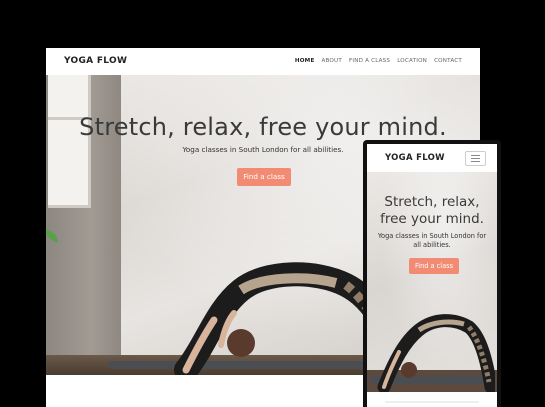  Describe the element at coordinates (95, 61) in the screenshot. I see `brand-logo: YOGA FLOW` at that location.